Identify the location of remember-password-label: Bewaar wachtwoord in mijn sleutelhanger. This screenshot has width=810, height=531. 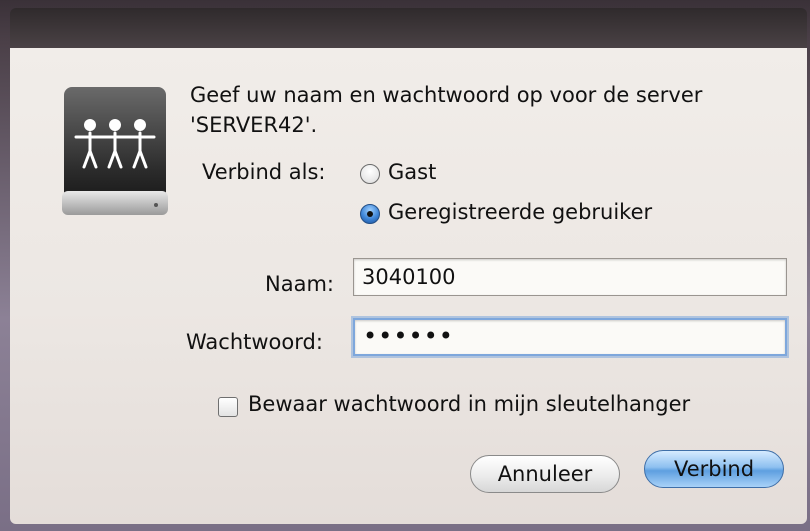
(469, 404).